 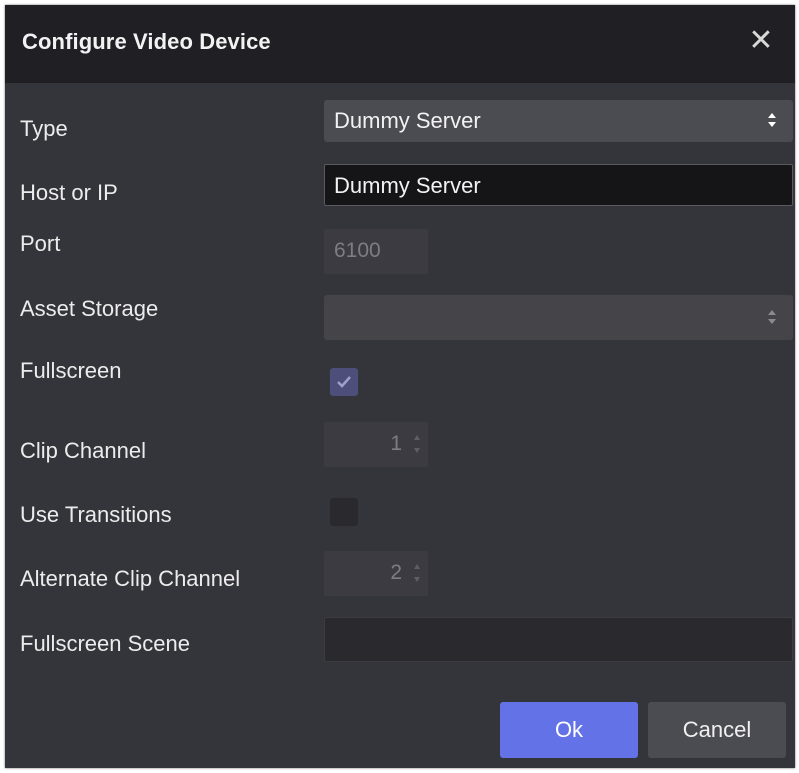 I want to click on checkmark-icon, so click(x=344, y=382).